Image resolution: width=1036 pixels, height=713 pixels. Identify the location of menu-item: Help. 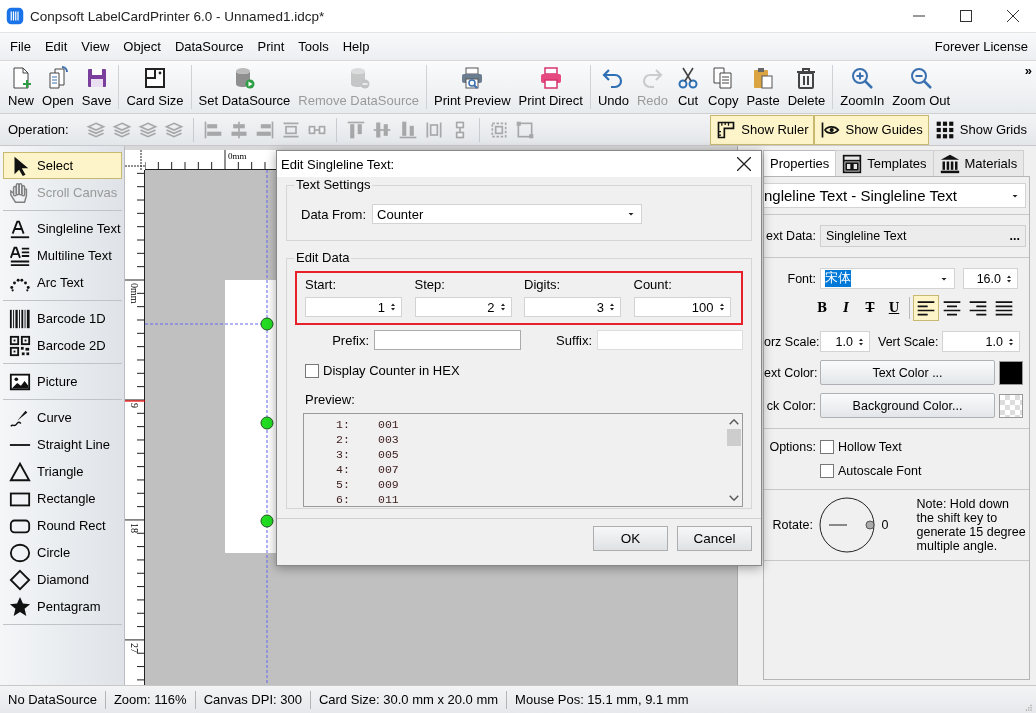
(356, 46).